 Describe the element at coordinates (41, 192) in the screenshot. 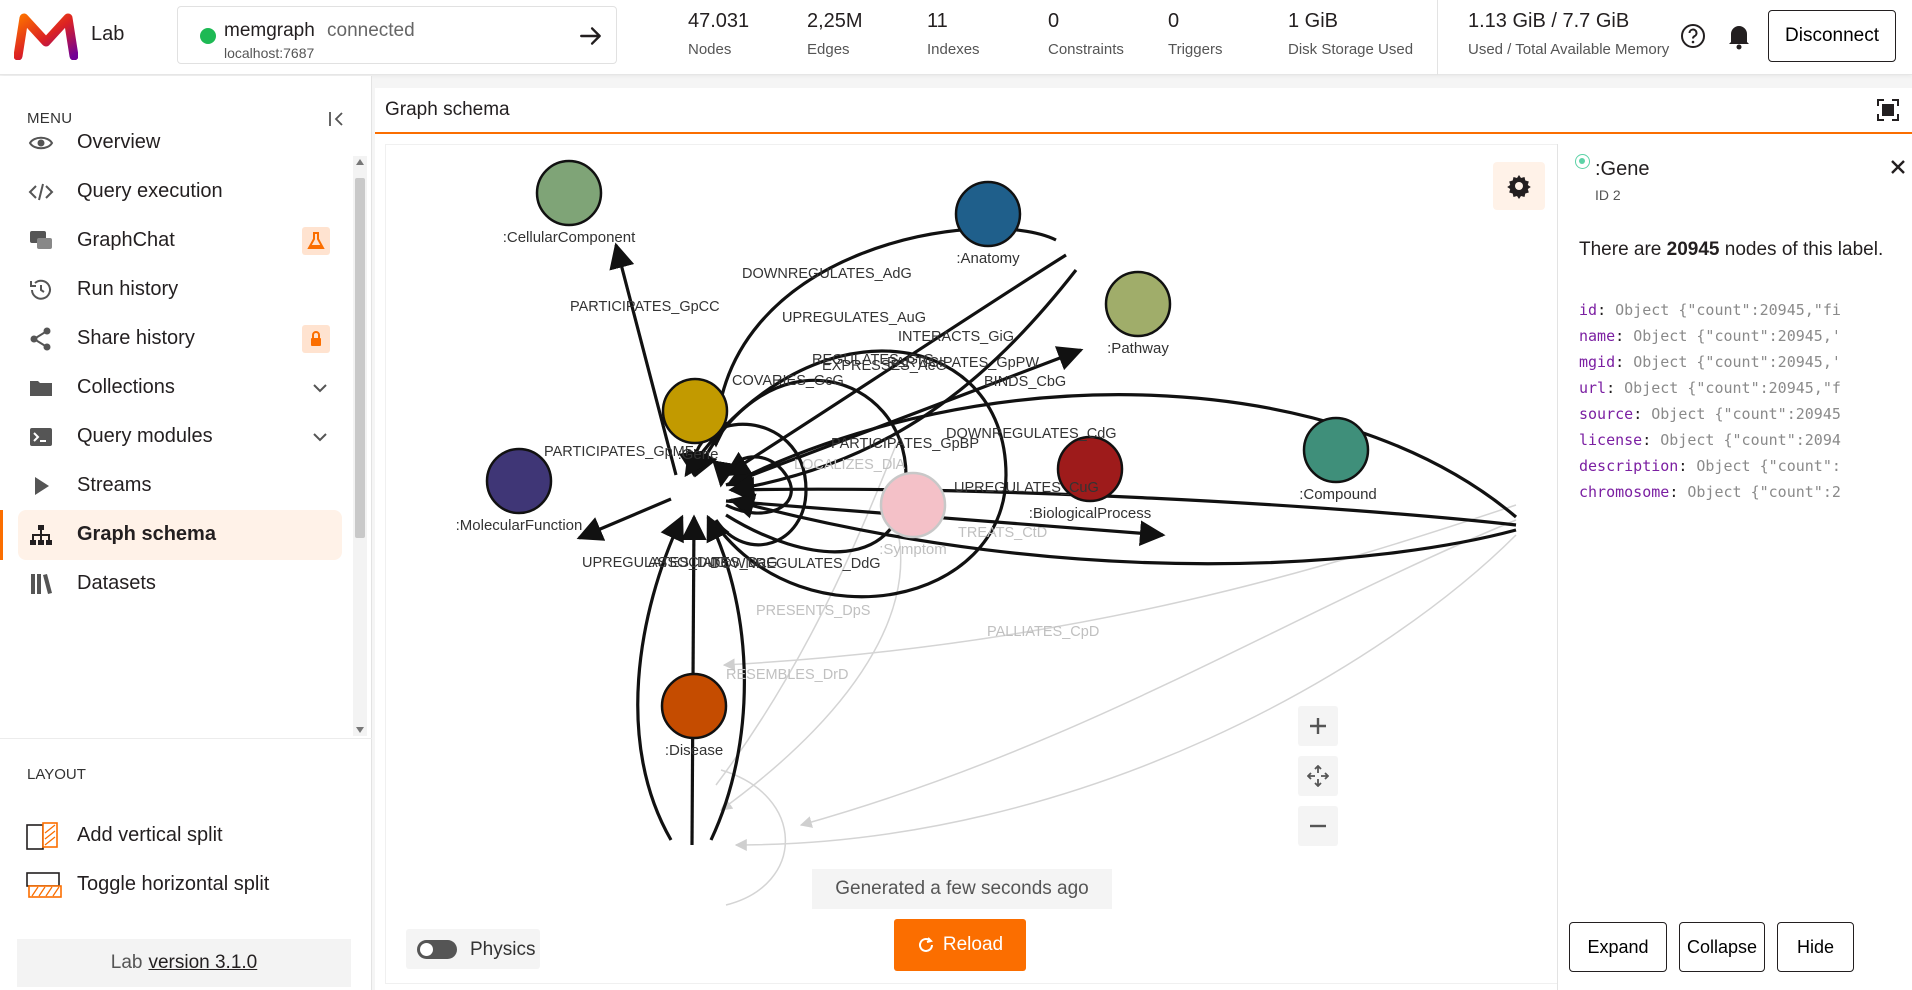

I see `code-icon` at that location.